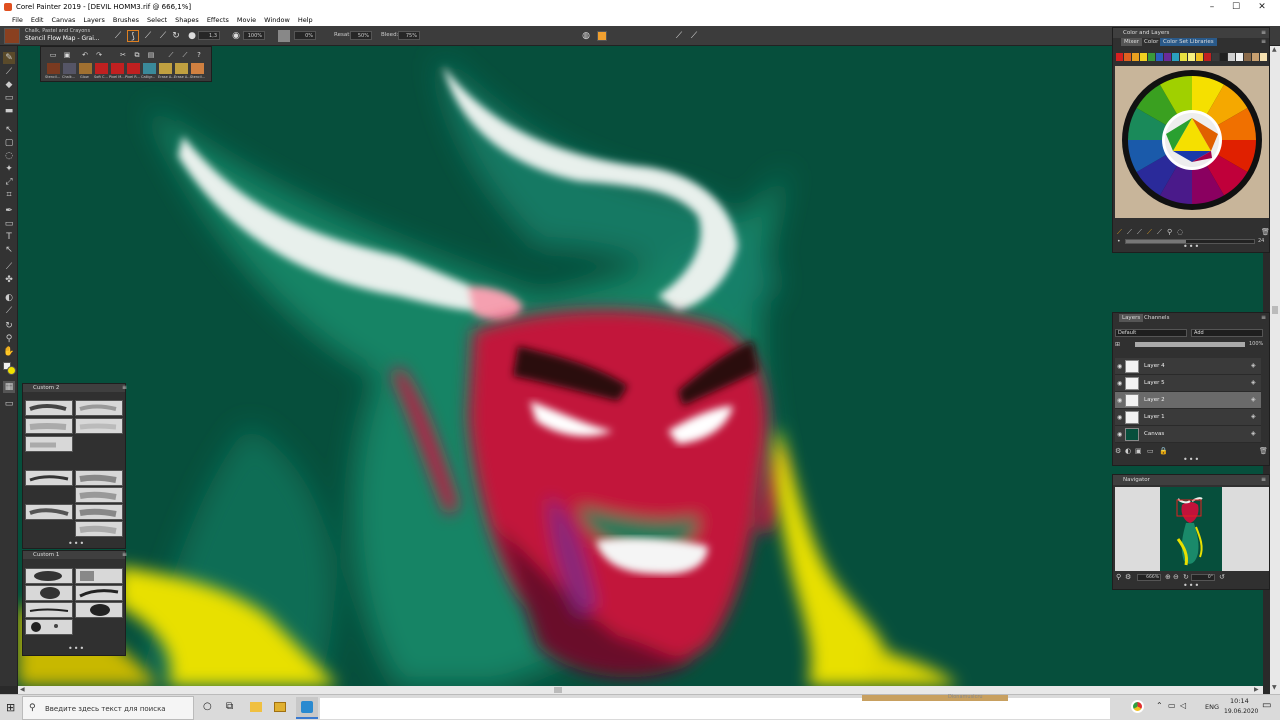  What do you see at coordinates (207, 706) in the screenshot?
I see `cortana-icon: ○` at bounding box center [207, 706].